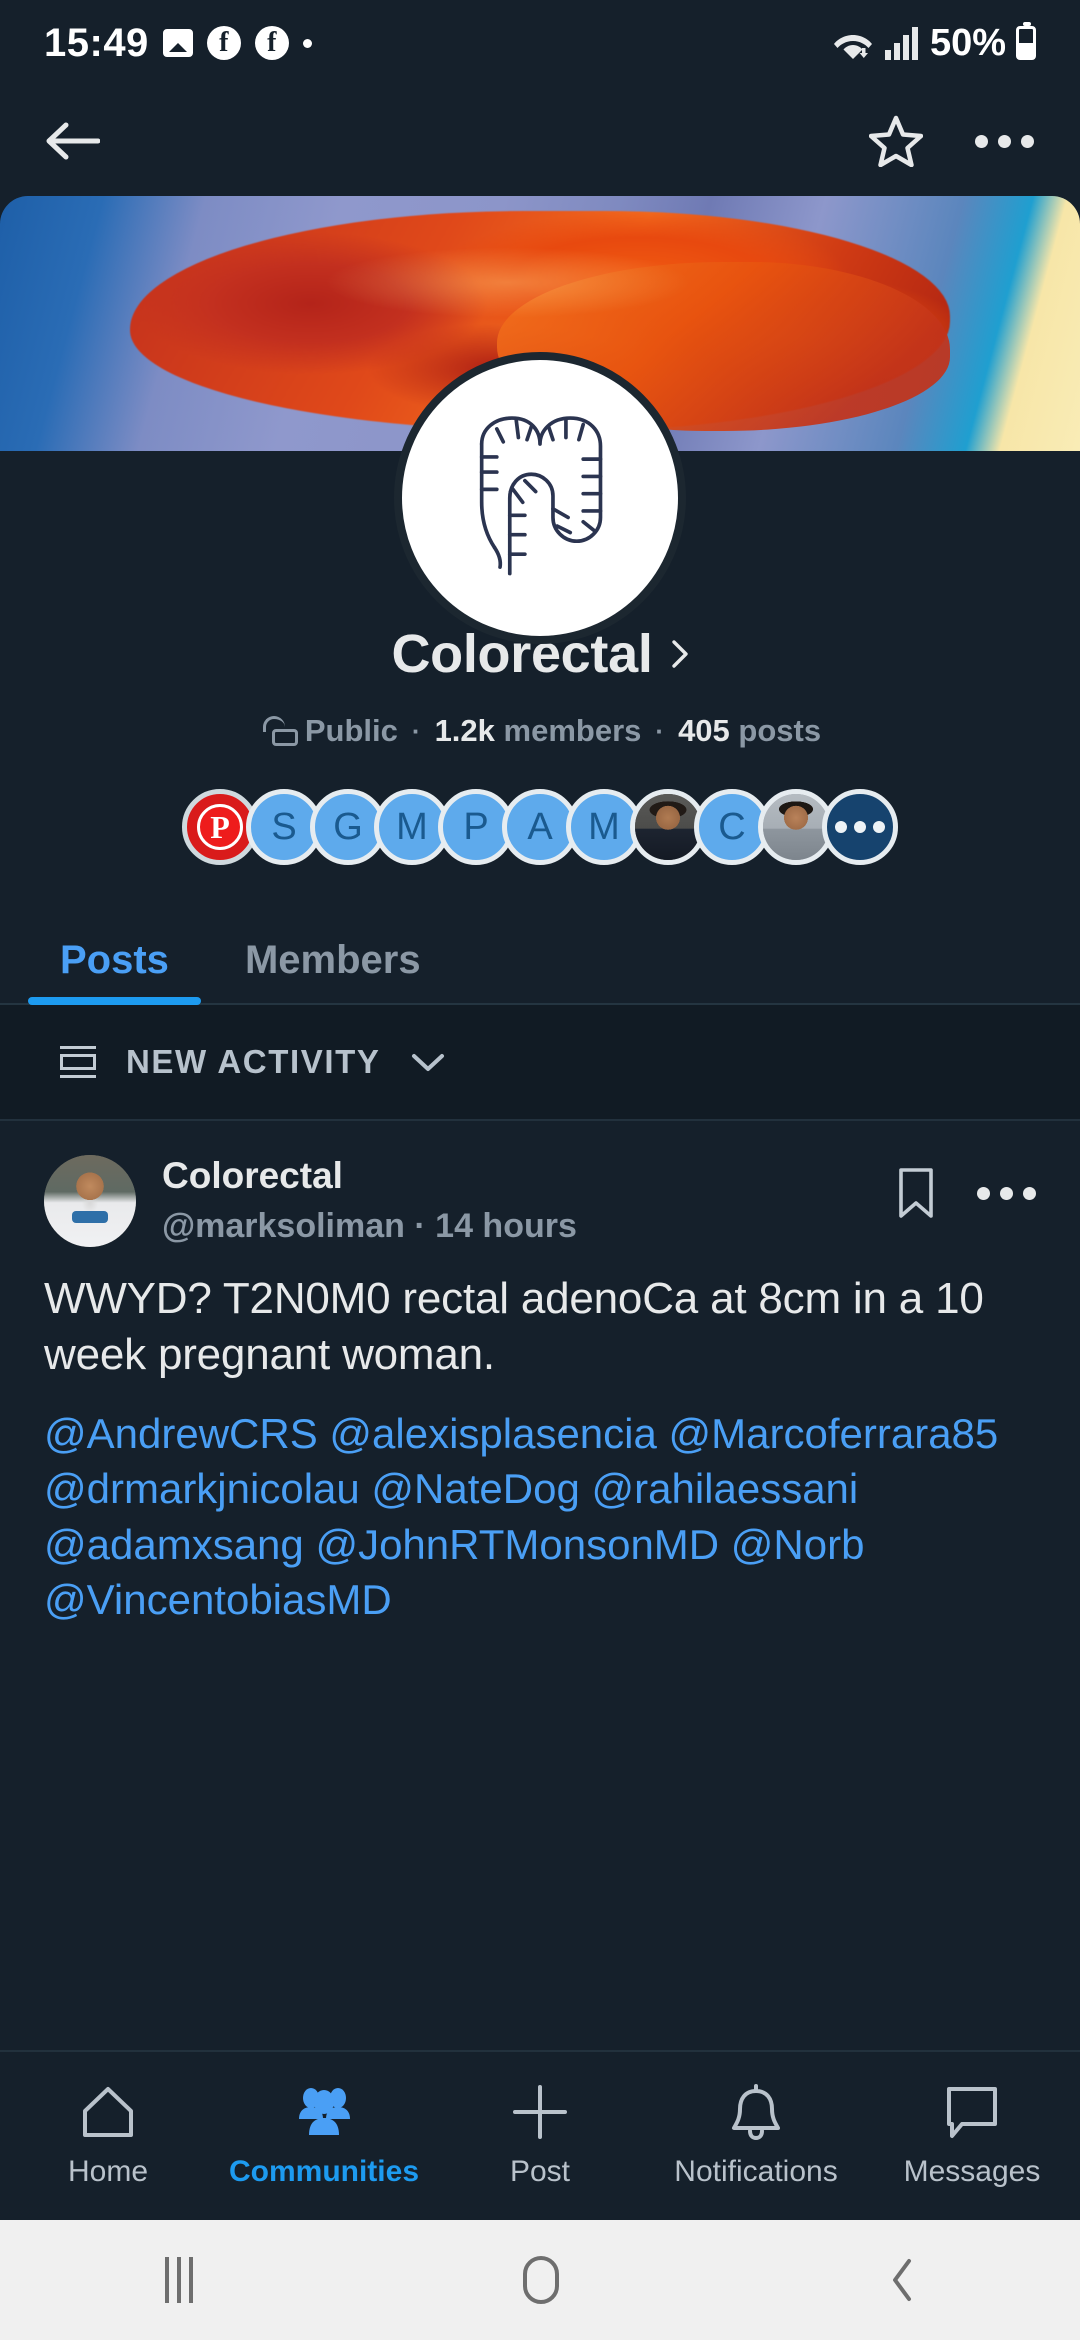  I want to click on bell-icon, so click(756, 2112).